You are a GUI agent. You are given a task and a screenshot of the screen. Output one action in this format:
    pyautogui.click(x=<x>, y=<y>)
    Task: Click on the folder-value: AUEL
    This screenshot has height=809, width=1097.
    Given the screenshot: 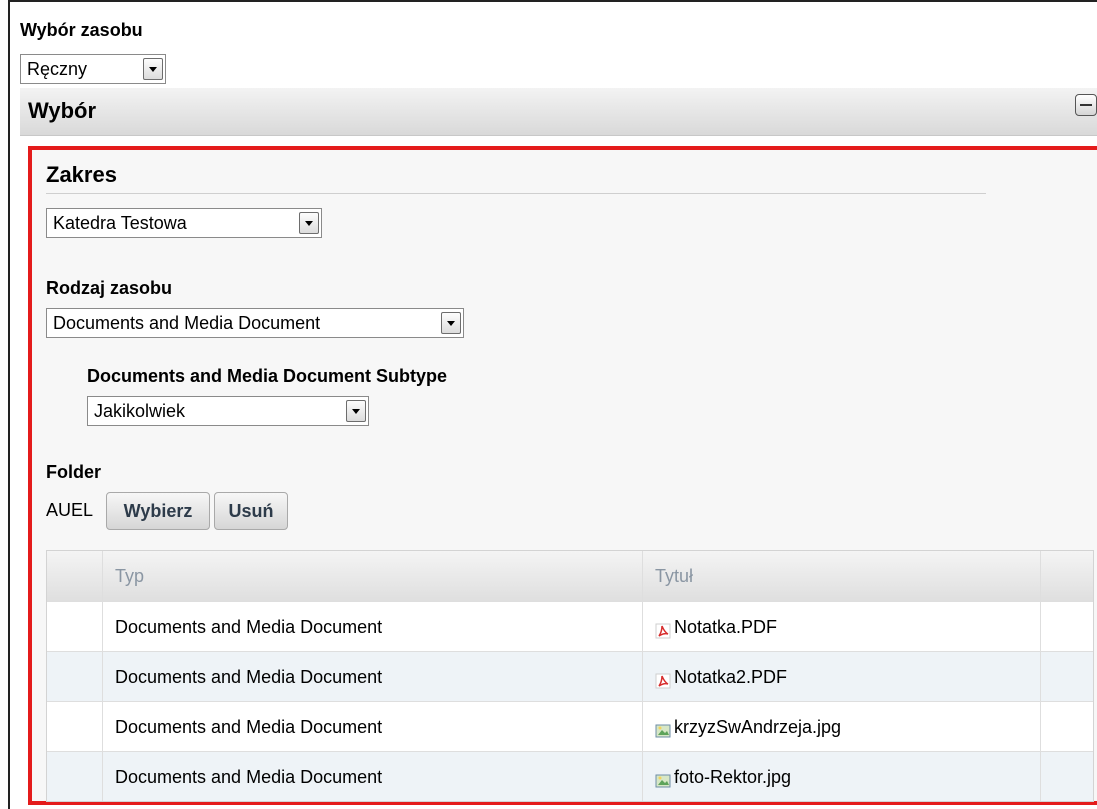 What is the action you would take?
    pyautogui.click(x=70, y=510)
    